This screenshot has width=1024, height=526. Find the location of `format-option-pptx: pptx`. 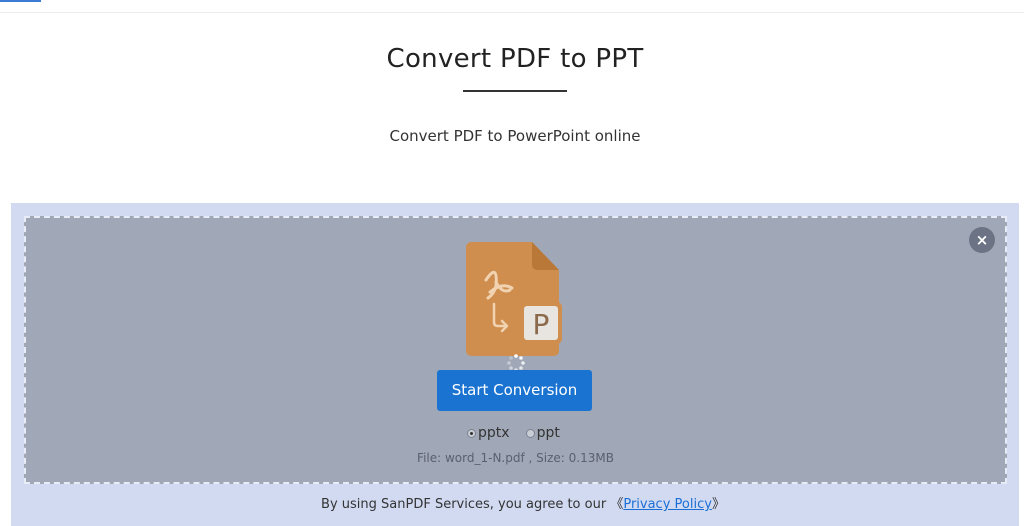

format-option-pptx: pptx is located at coordinates (488, 433).